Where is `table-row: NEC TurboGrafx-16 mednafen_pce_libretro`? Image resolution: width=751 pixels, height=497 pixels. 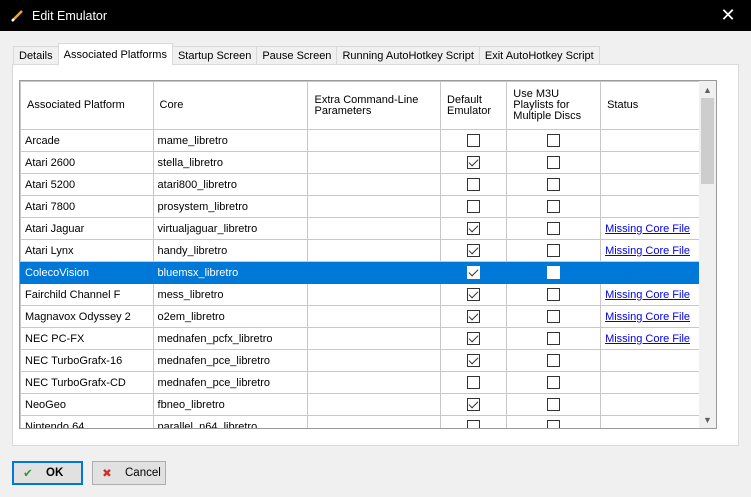
table-row: NEC TurboGrafx-16 mednafen_pce_libretro is located at coordinates (360, 360).